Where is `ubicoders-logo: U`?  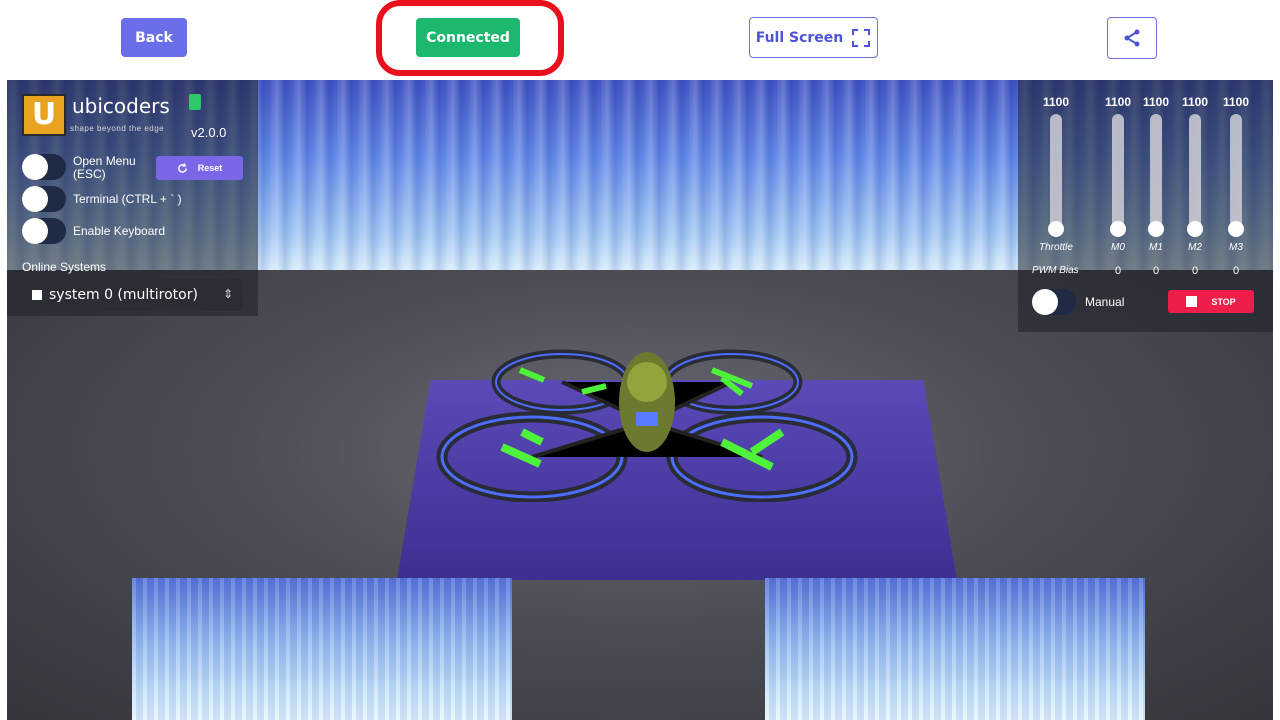 ubicoders-logo: U is located at coordinates (44, 115).